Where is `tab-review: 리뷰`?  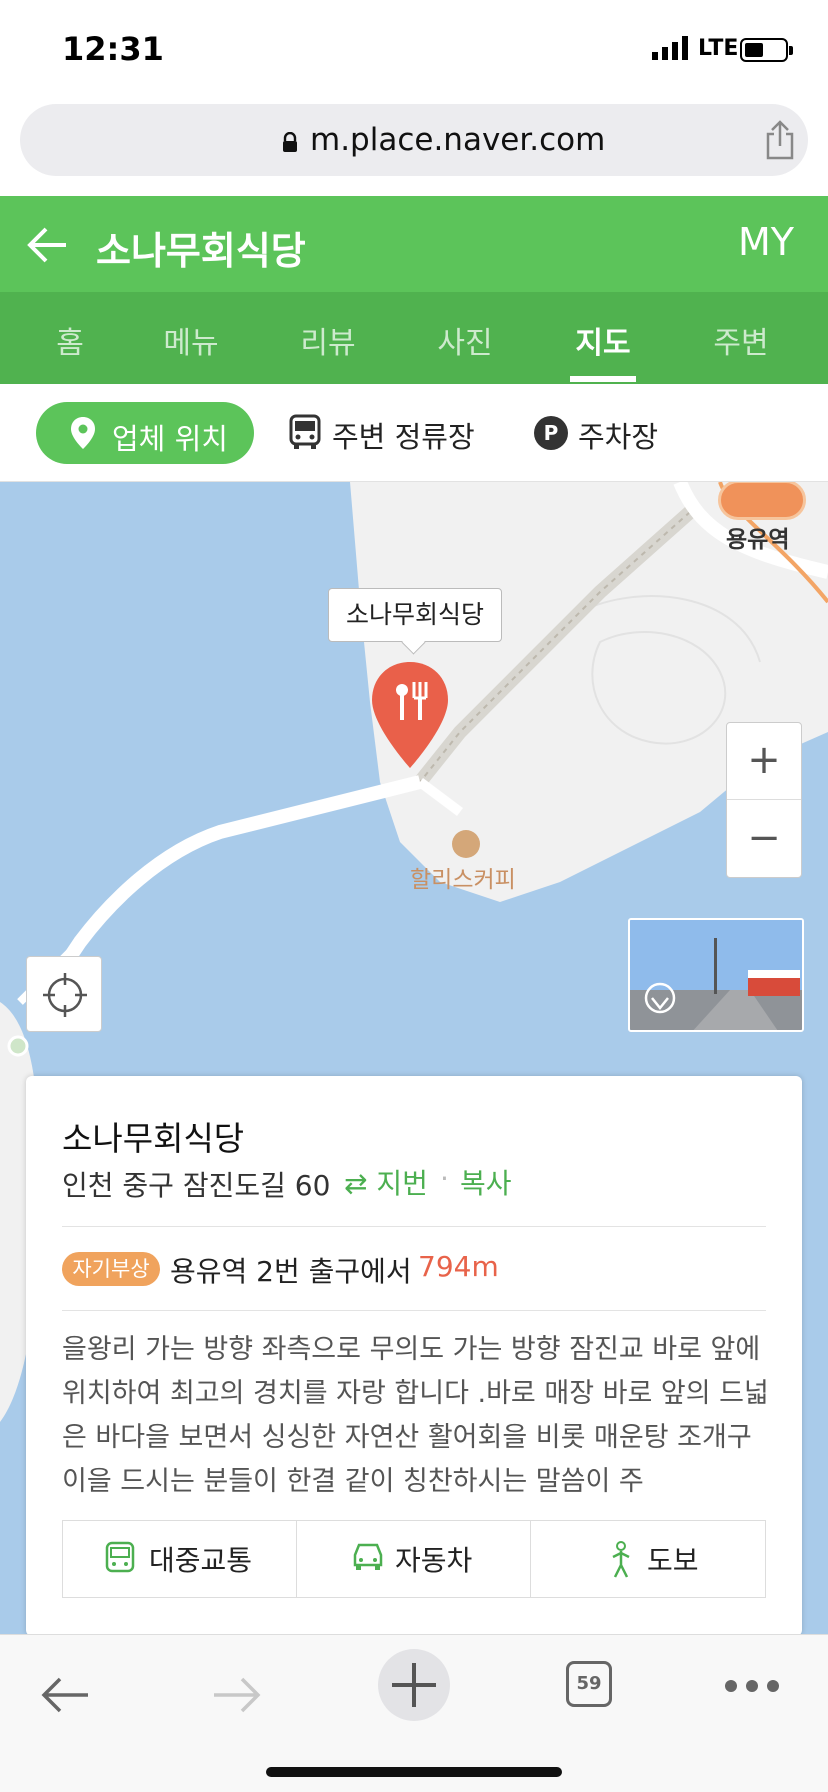
tab-review: 리뷰 is located at coordinates (328, 340).